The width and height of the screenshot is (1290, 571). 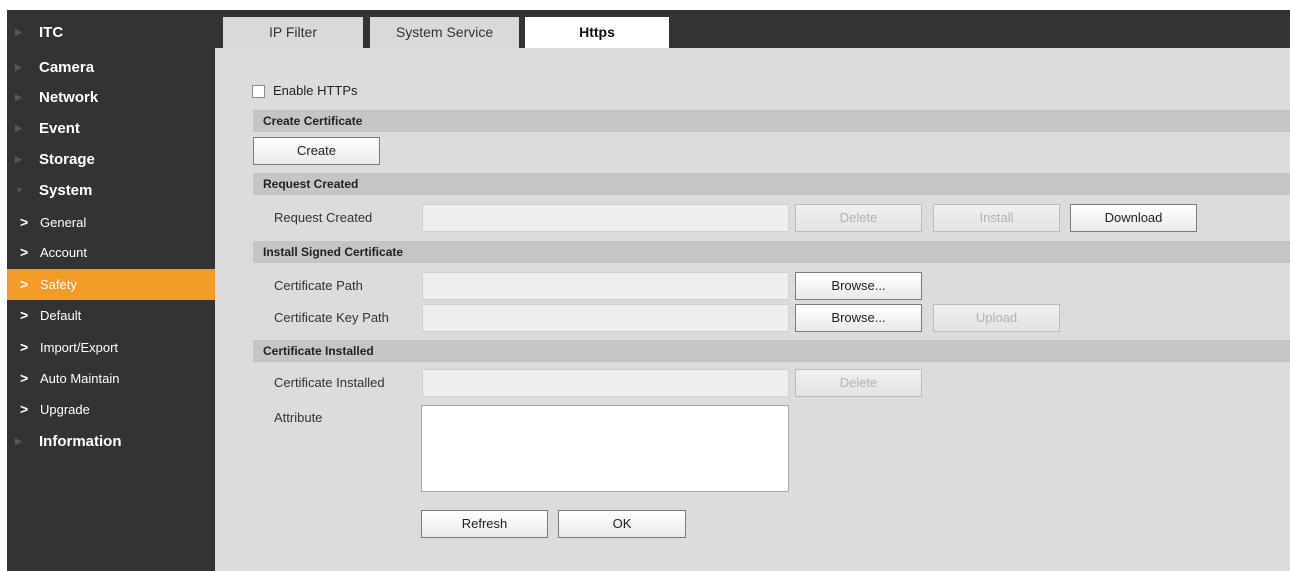 I want to click on sidebar-subitem-label: Auto Maintain, so click(x=80, y=378).